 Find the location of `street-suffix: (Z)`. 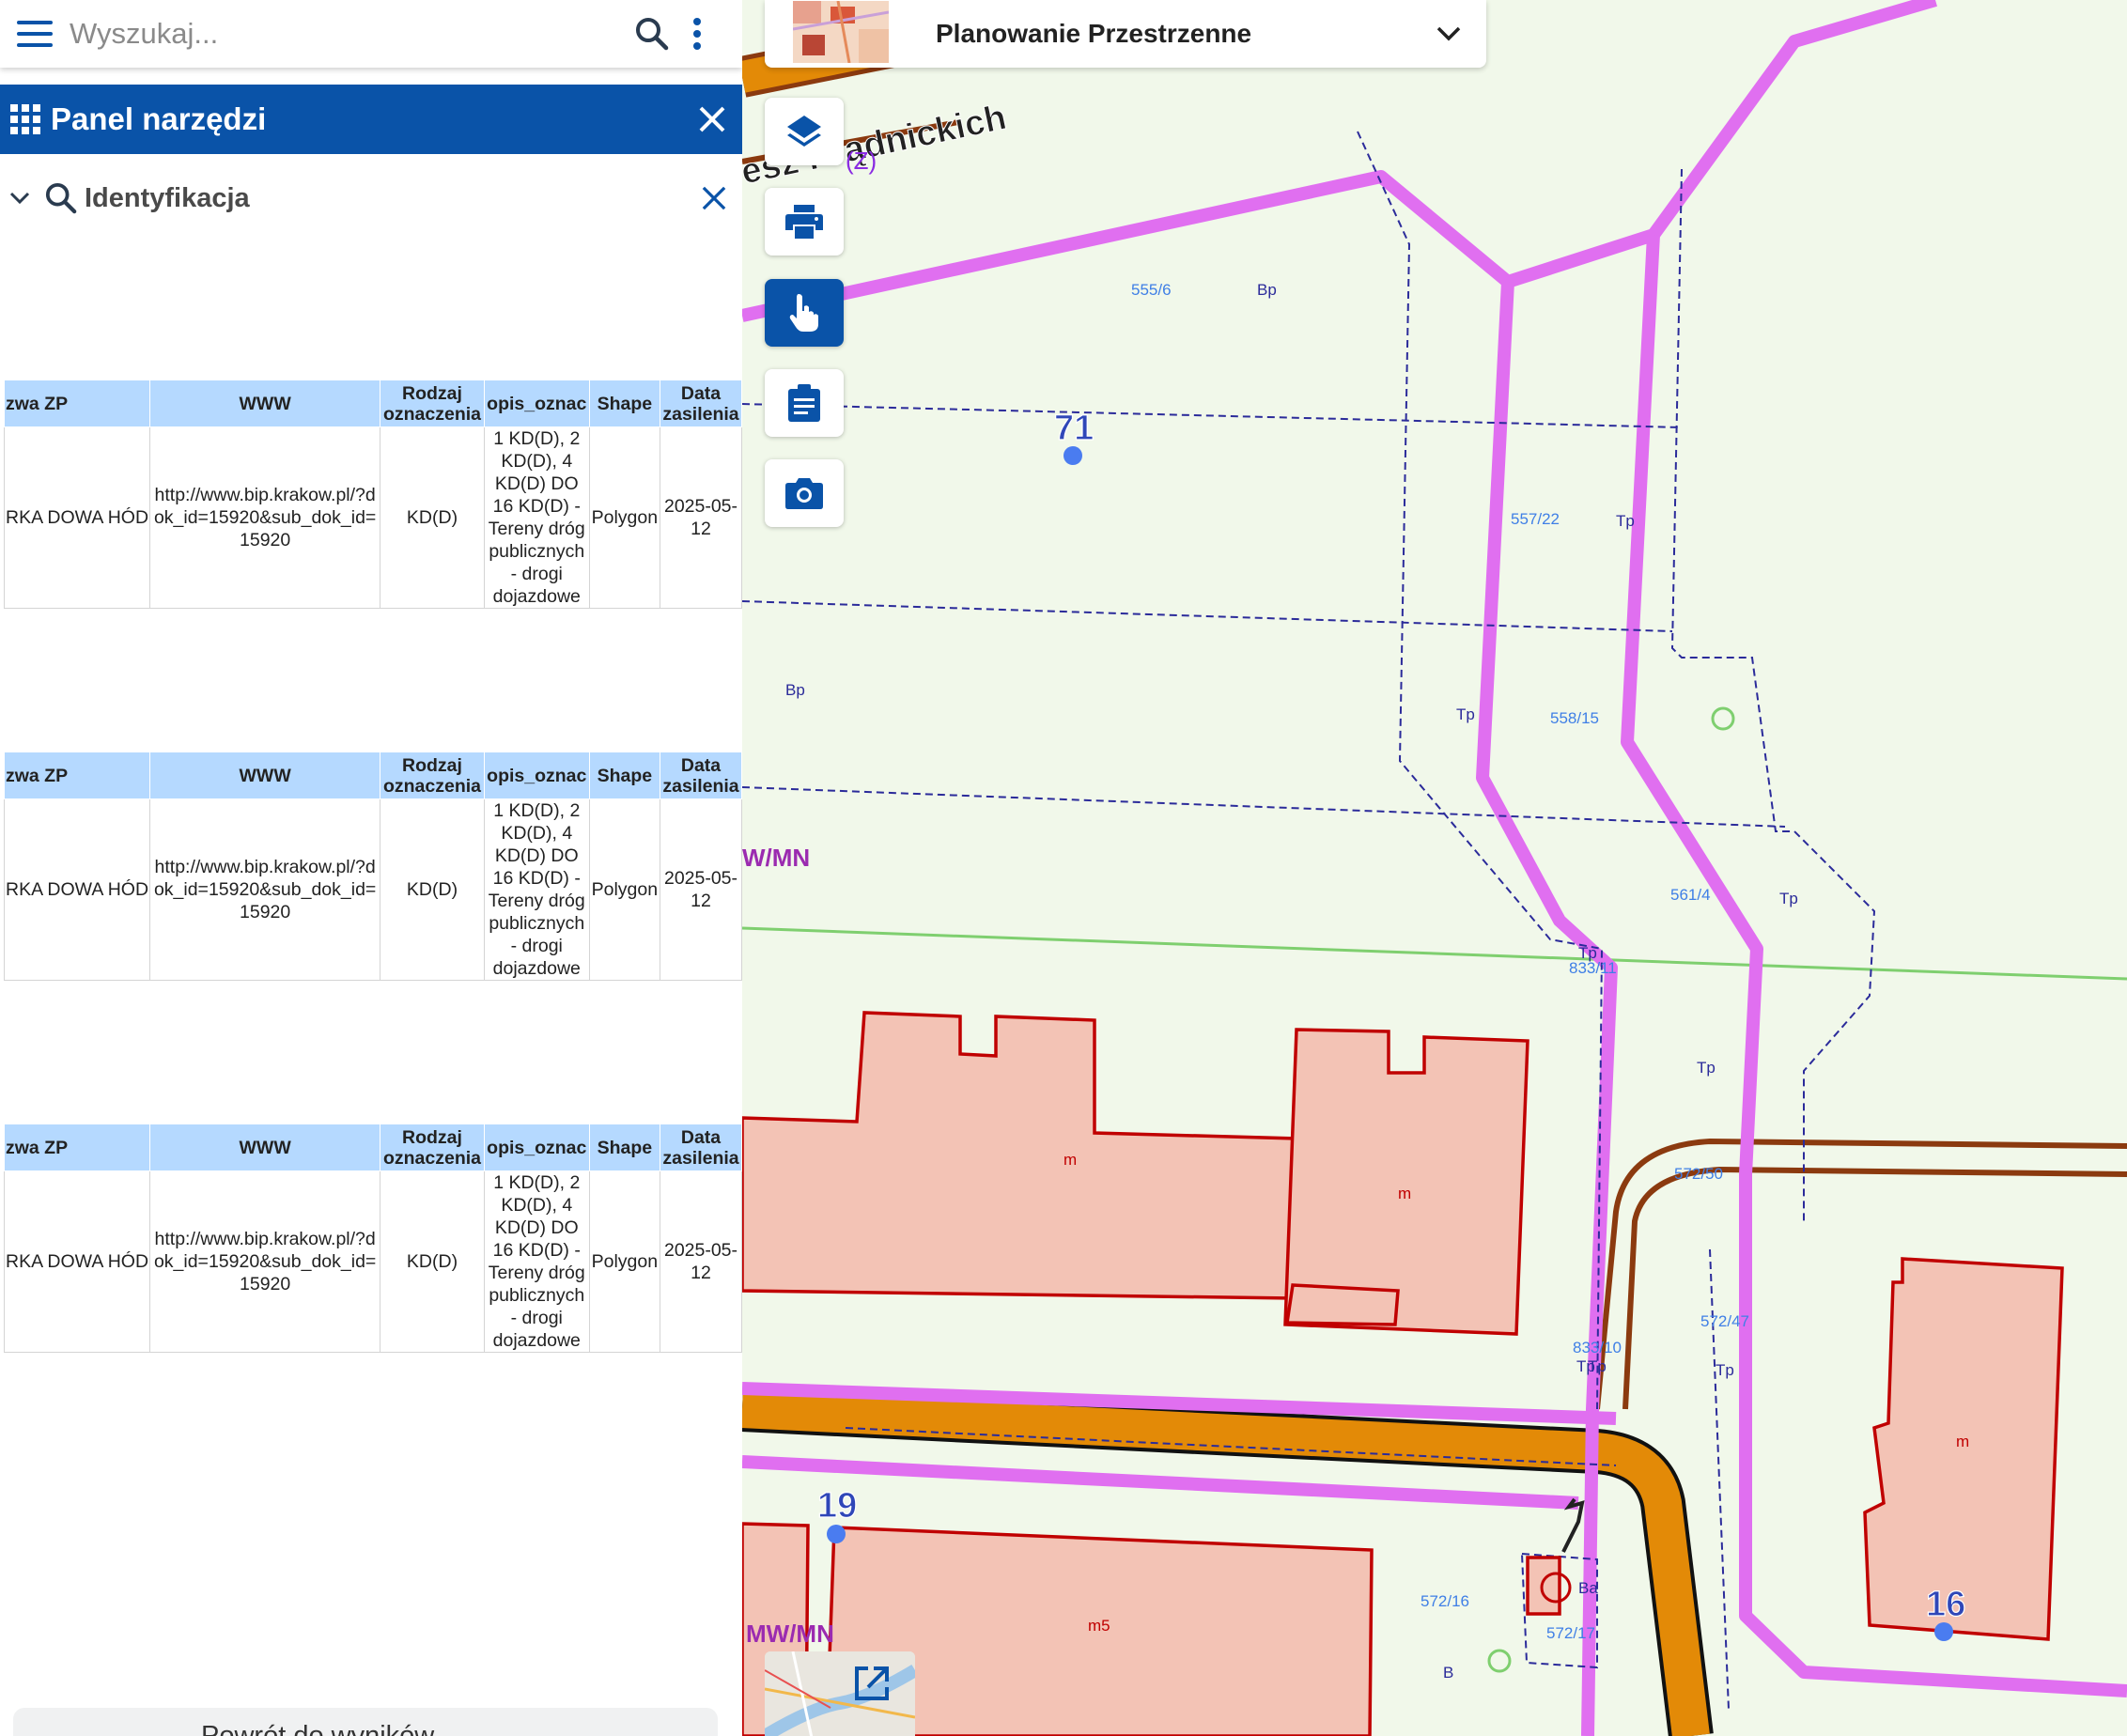

street-suffix: (Z) is located at coordinates (861, 161).